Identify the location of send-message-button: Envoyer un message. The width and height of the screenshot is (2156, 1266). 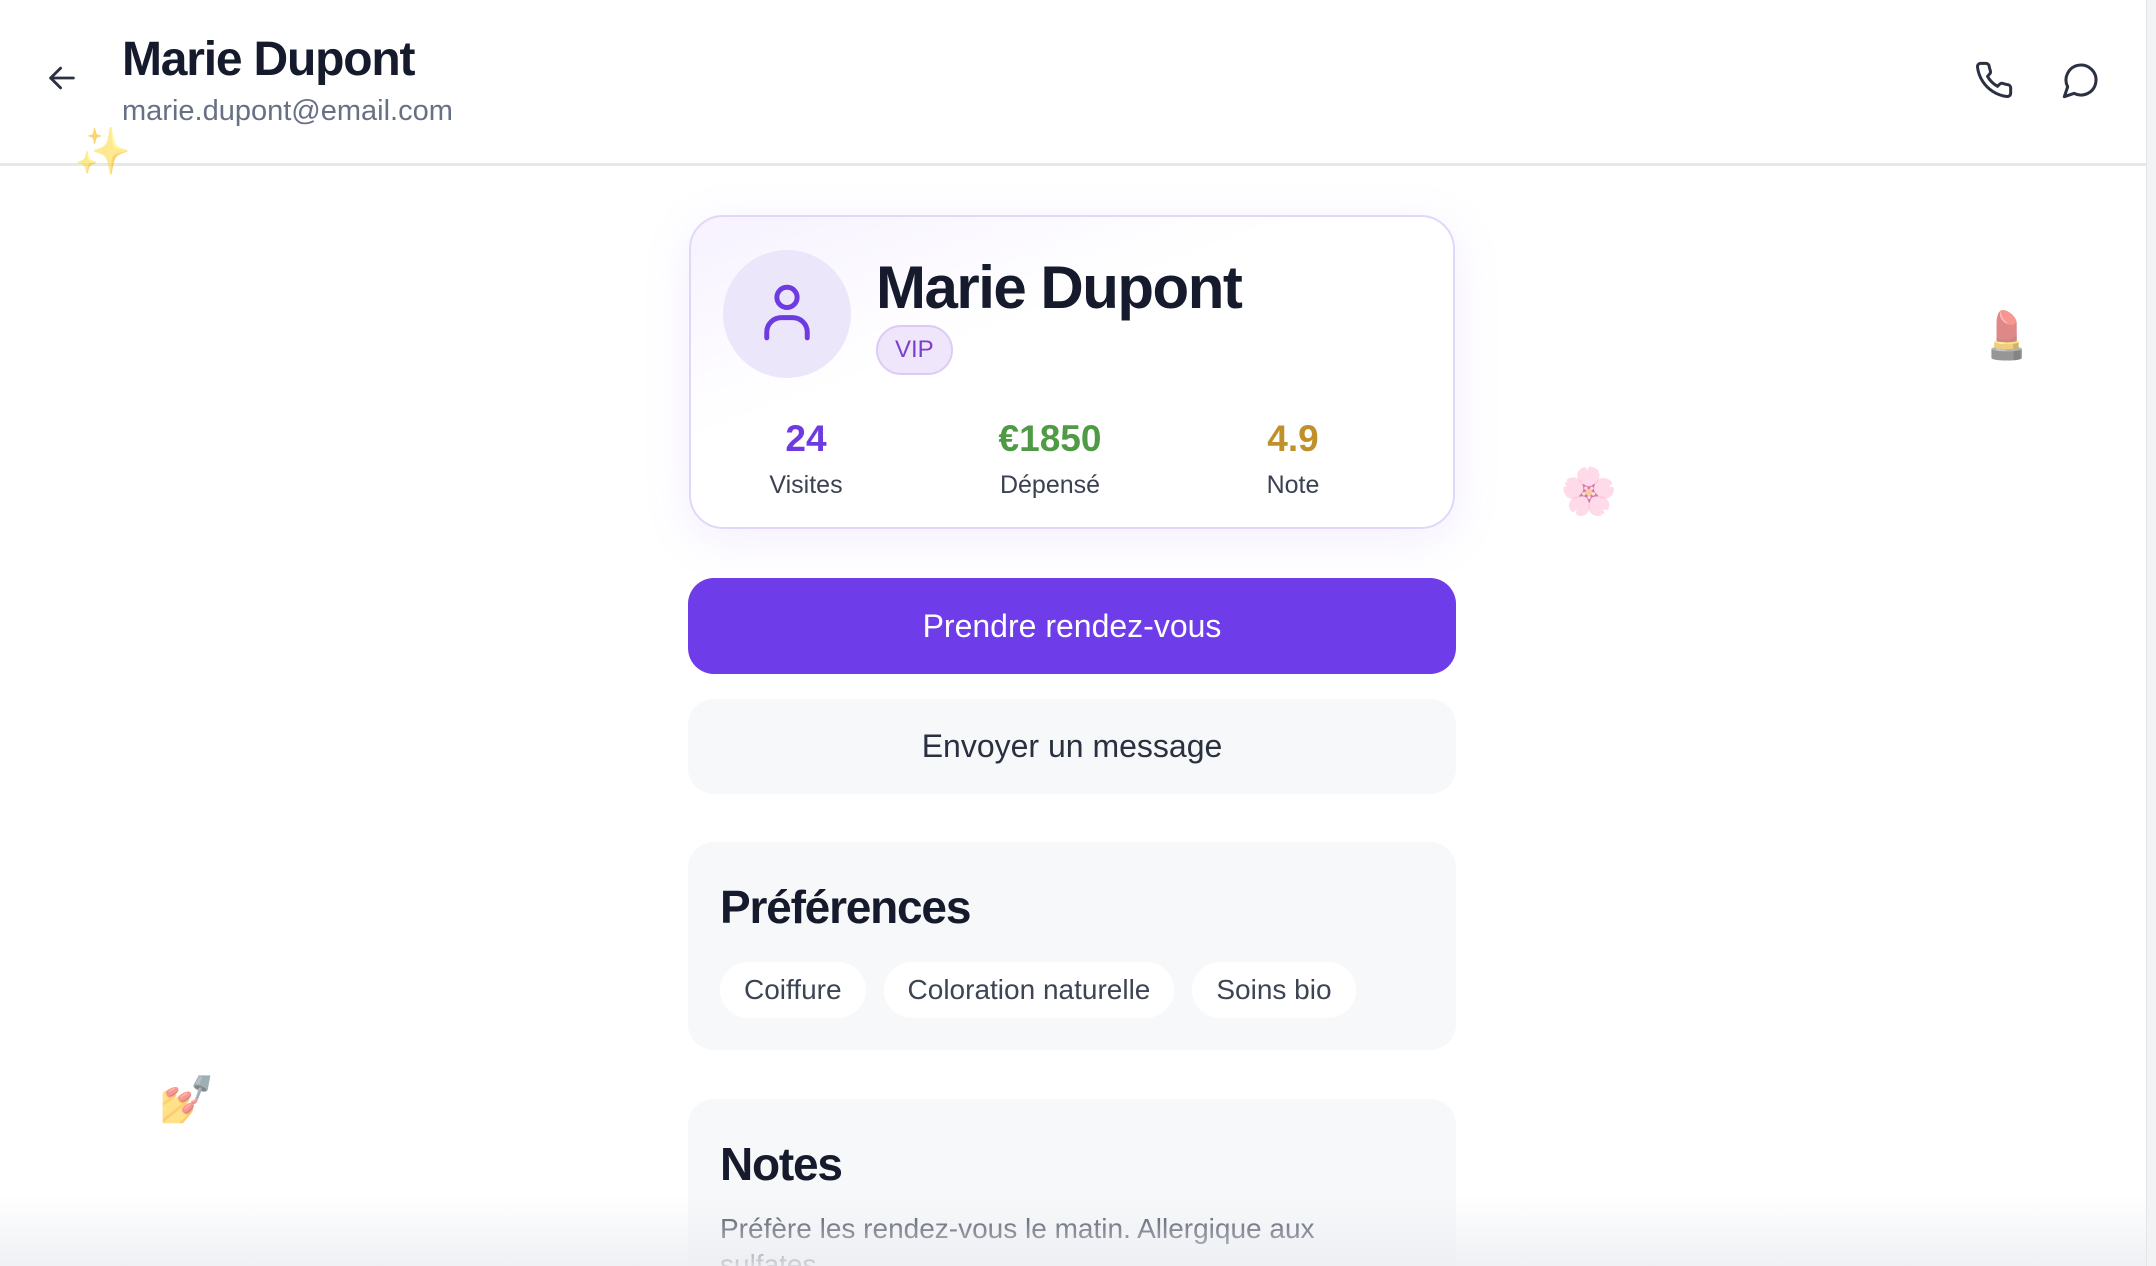
(1072, 746).